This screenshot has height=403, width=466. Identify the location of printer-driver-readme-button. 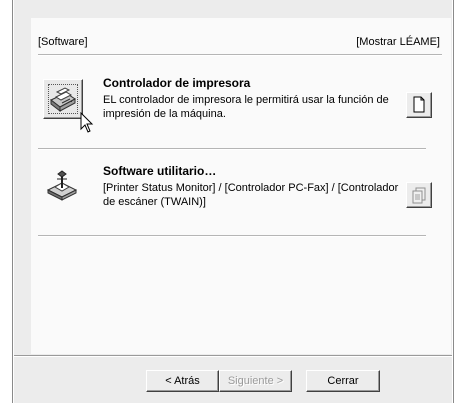
(419, 105).